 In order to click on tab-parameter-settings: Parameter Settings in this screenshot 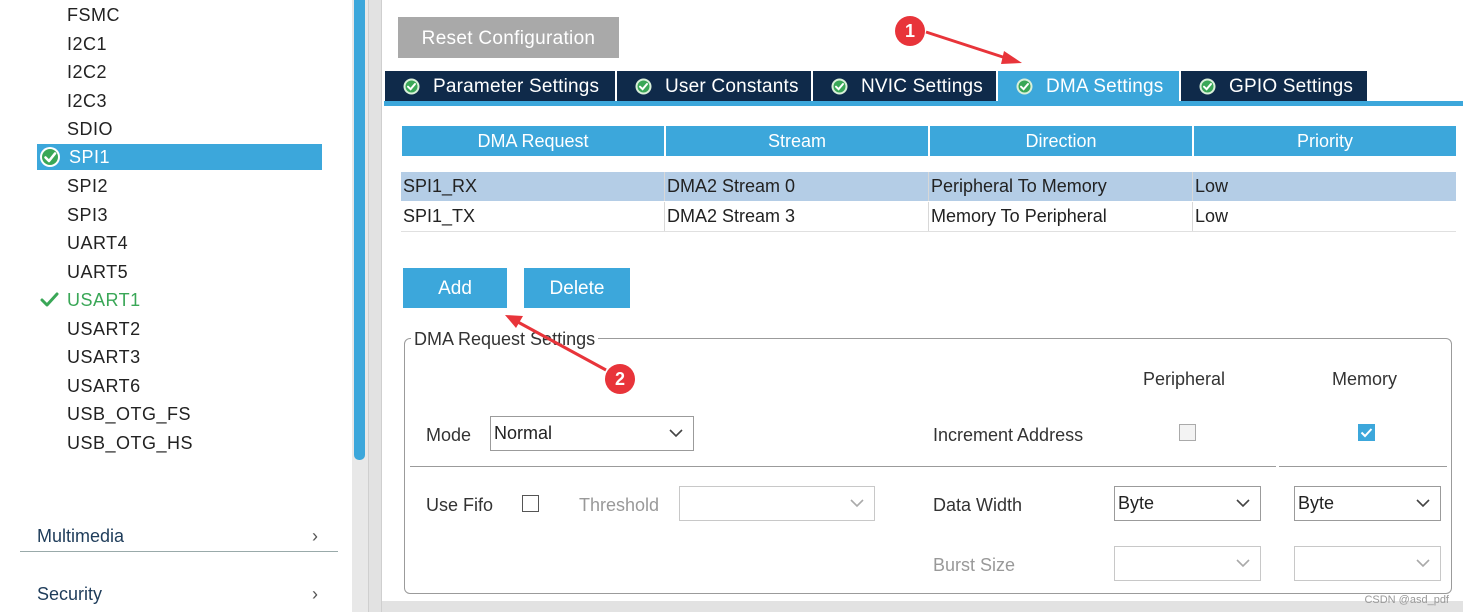, I will do `click(500, 86)`.